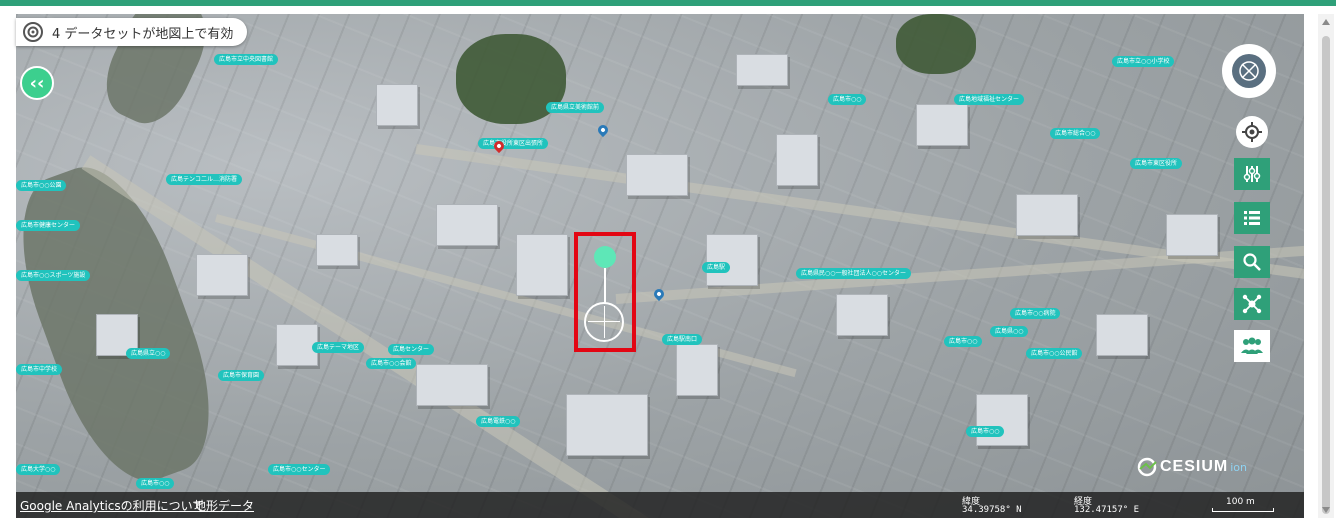 The height and width of the screenshot is (524, 1336). I want to click on search-icon, so click(1252, 262).